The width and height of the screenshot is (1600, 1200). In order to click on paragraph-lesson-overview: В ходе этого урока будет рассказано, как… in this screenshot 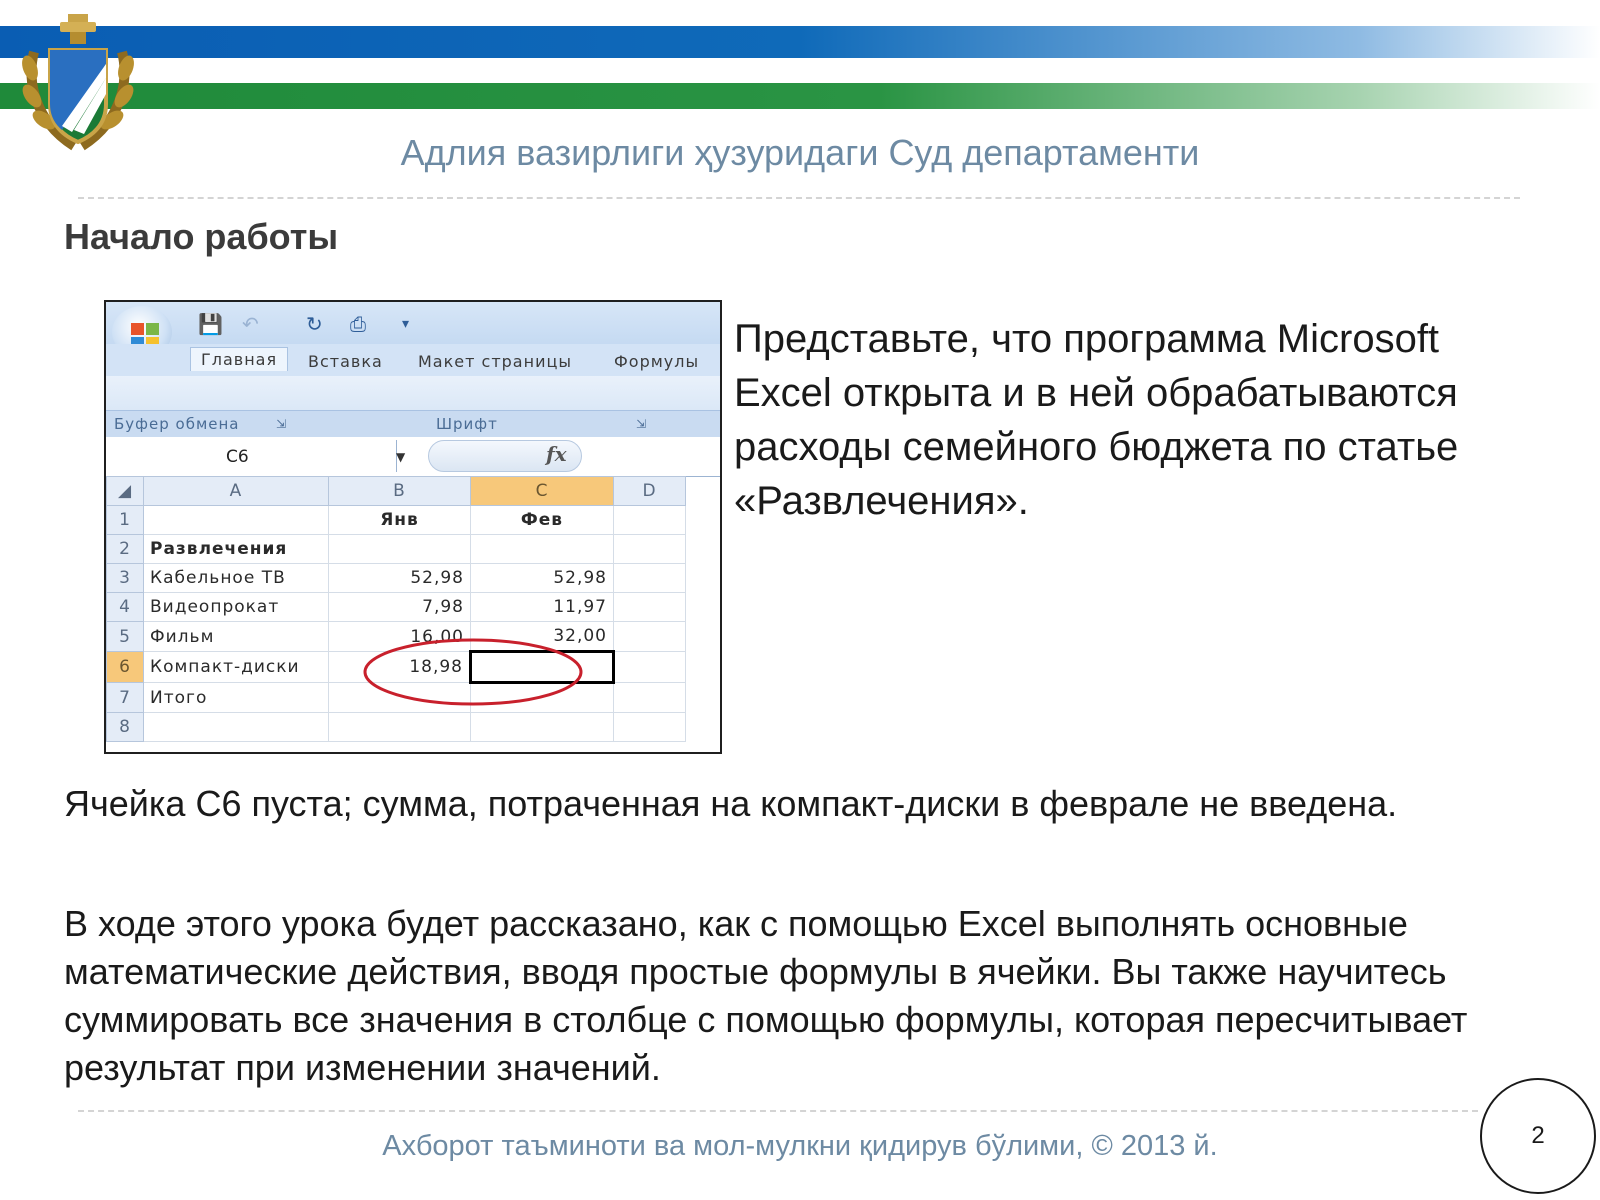, I will do `click(766, 995)`.